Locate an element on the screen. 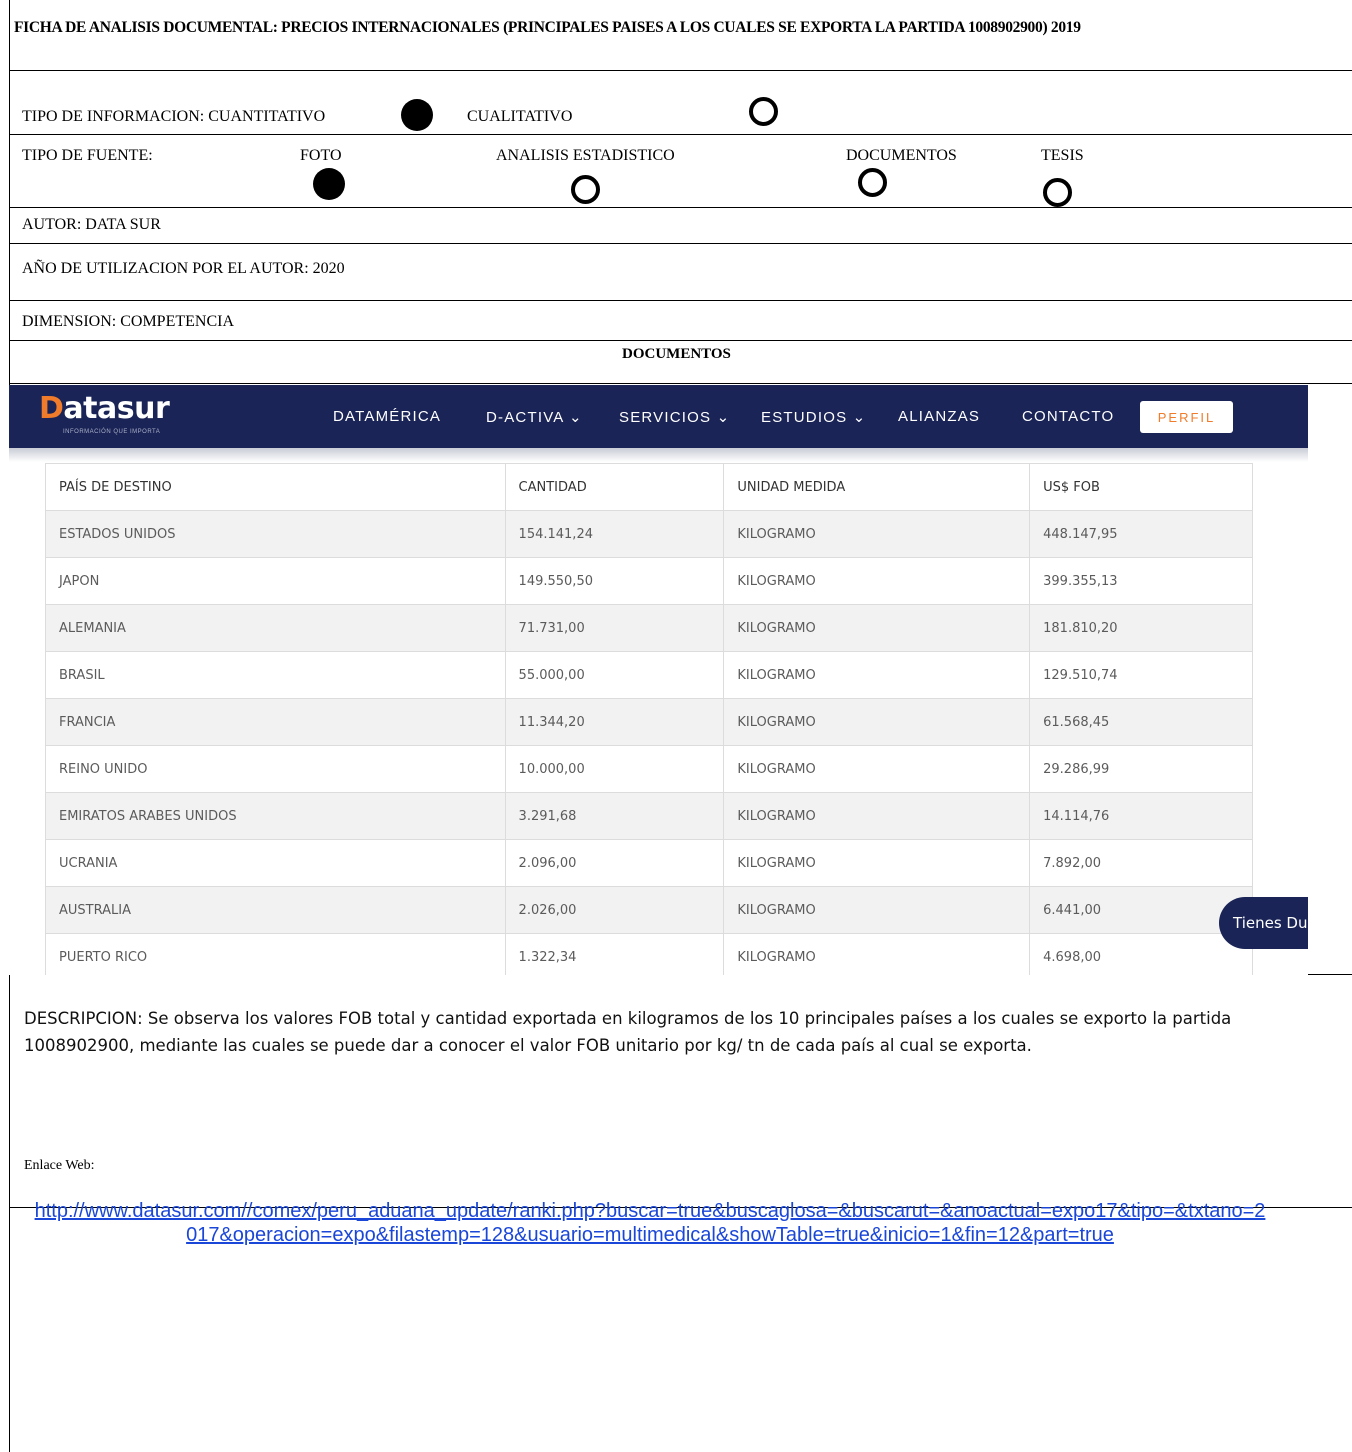 This screenshot has width=1352, height=1452. table-row: JAPON 149.550,50 KILOGRAMO 399.355,13 is located at coordinates (649, 581).